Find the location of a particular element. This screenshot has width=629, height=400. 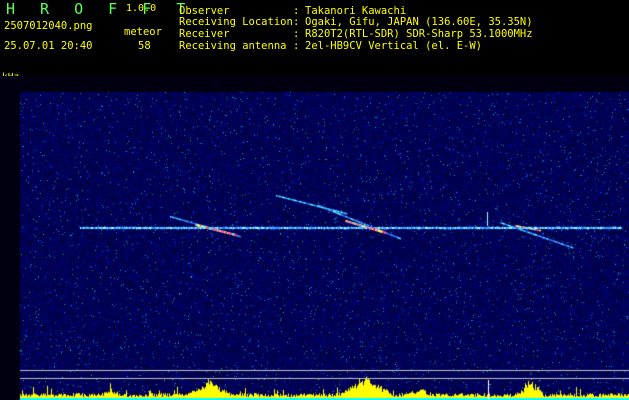

observer-label: Observer is located at coordinates (204, 11).